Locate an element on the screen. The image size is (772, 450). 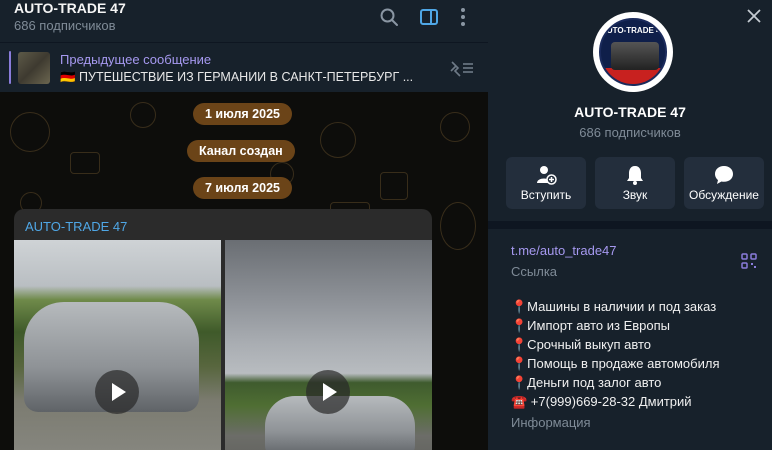
channel-name: AUTO-TRADE 47 is located at coordinates (630, 112).